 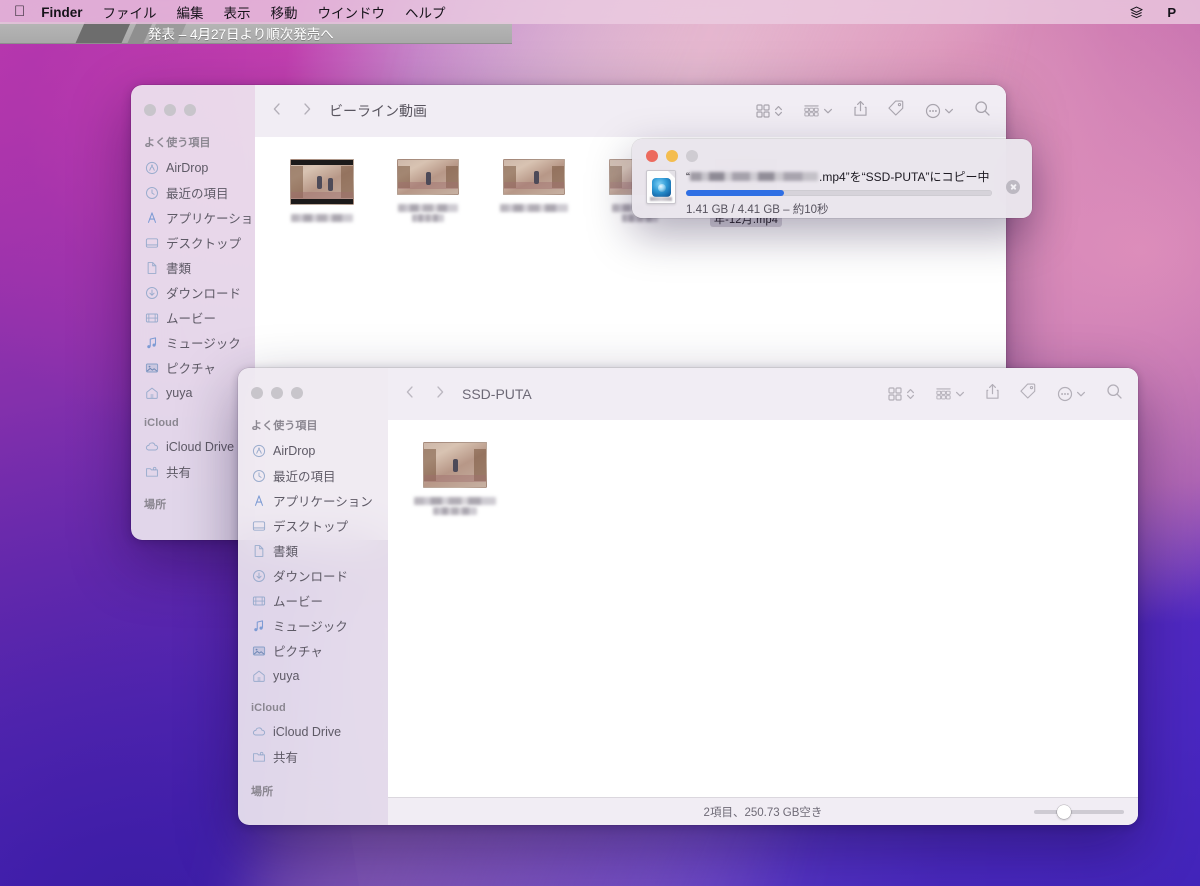 What do you see at coordinates (839, 193) in the screenshot?
I see `progress-bar` at bounding box center [839, 193].